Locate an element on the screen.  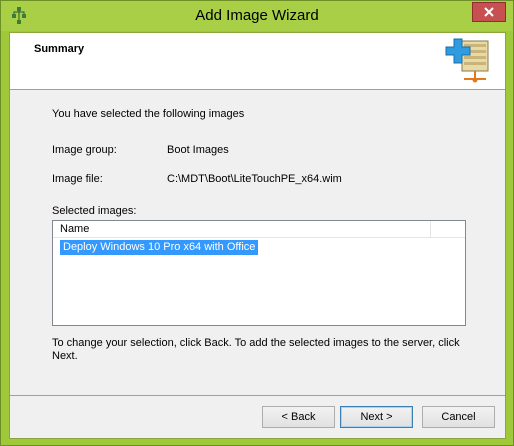
close-button is located at coordinates (489, 12).